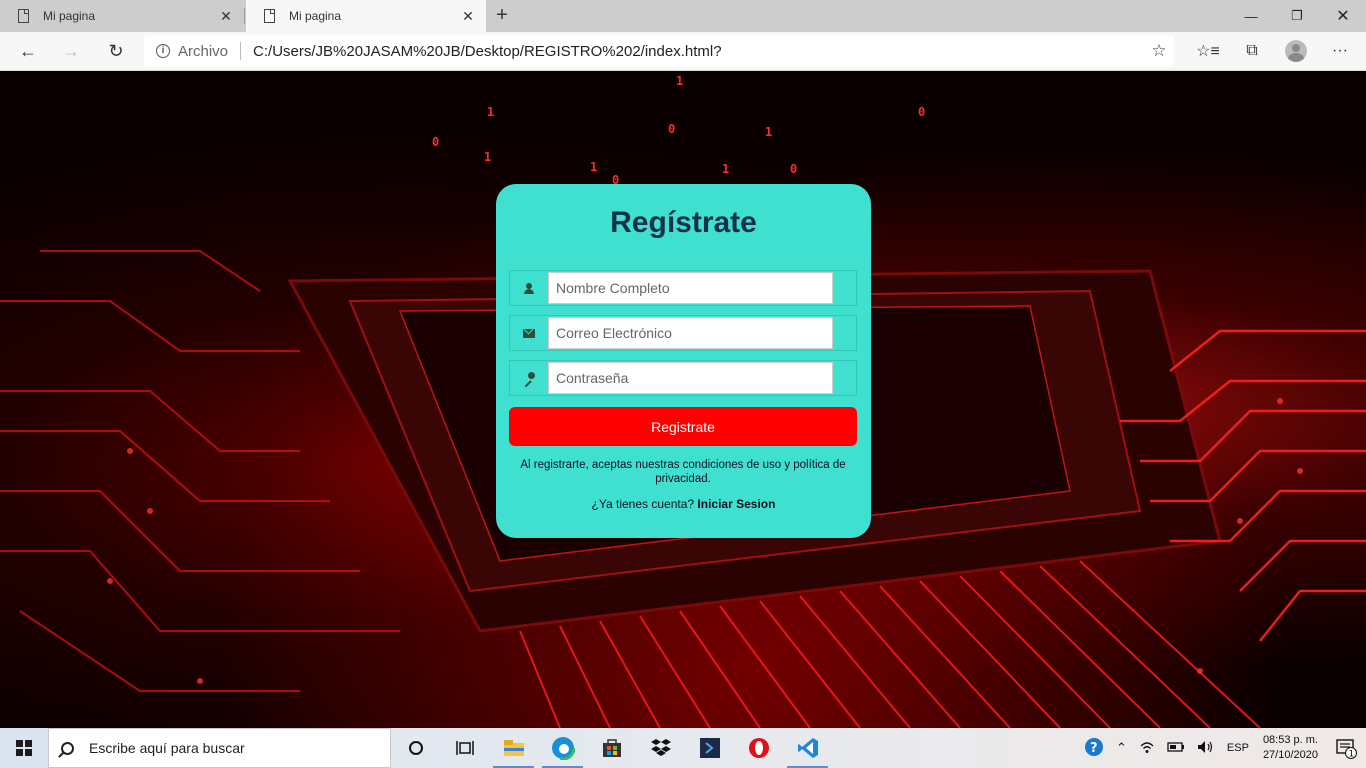  What do you see at coordinates (529, 333) in the screenshot?
I see `envelope-icon` at bounding box center [529, 333].